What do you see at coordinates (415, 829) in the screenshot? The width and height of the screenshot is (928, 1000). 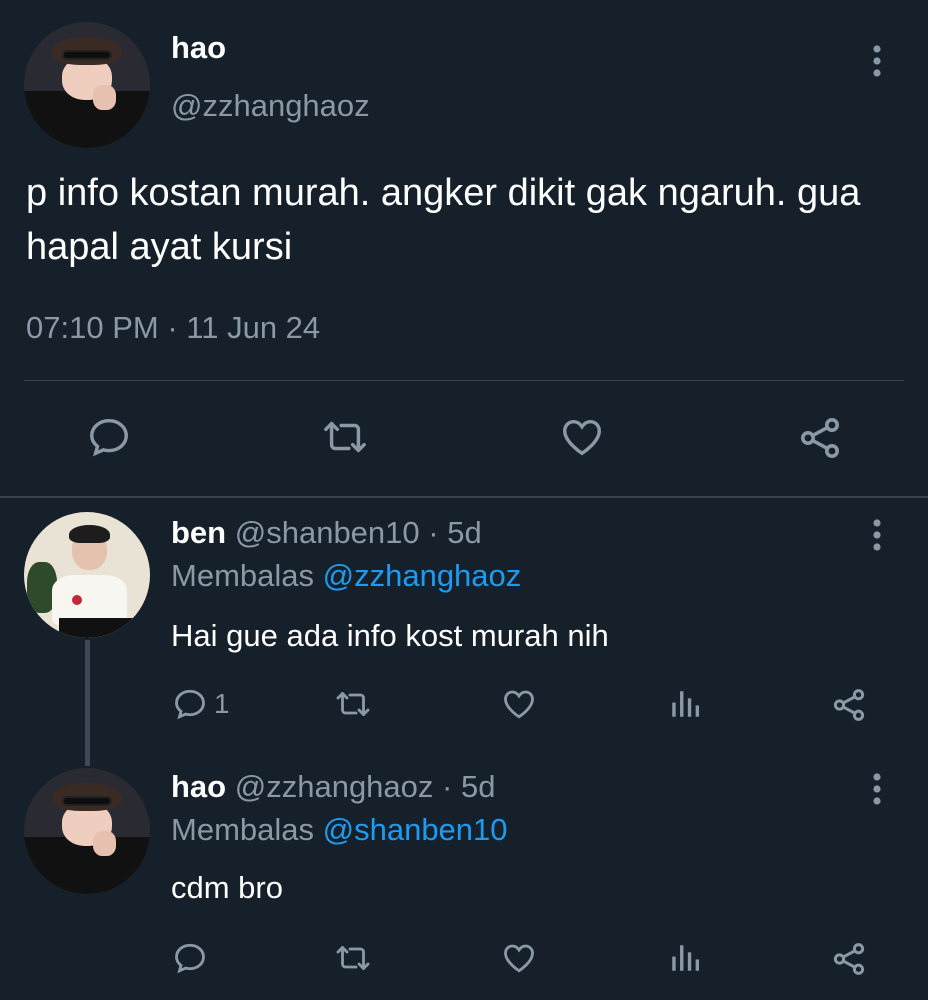 I see `replying-to-link: @shanben10` at bounding box center [415, 829].